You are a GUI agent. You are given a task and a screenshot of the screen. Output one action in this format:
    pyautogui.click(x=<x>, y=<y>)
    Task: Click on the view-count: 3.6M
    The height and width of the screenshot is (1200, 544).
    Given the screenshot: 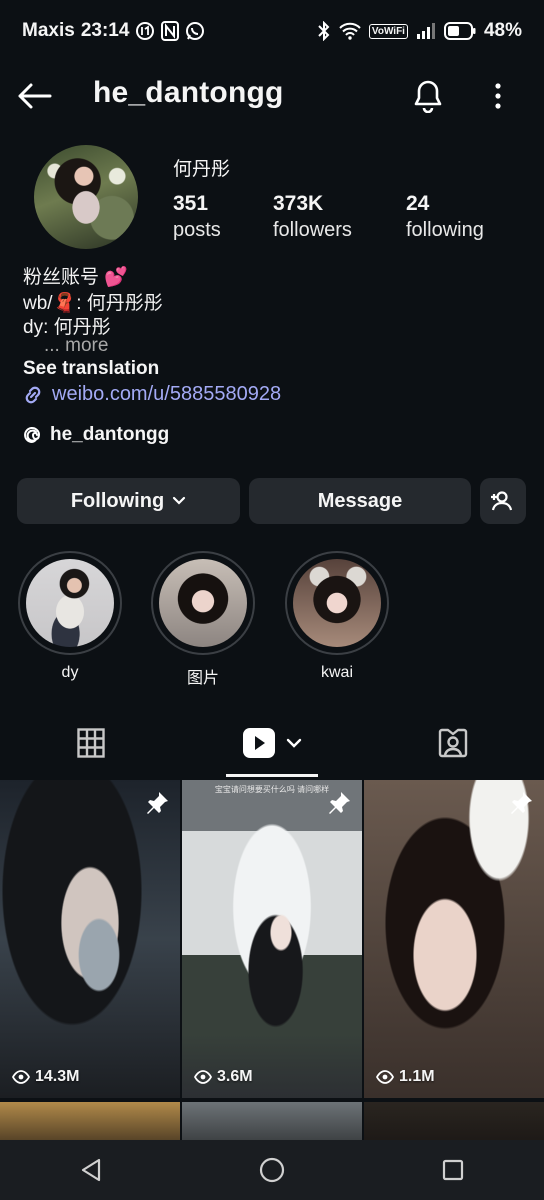 What is the action you would take?
    pyautogui.click(x=223, y=1077)
    